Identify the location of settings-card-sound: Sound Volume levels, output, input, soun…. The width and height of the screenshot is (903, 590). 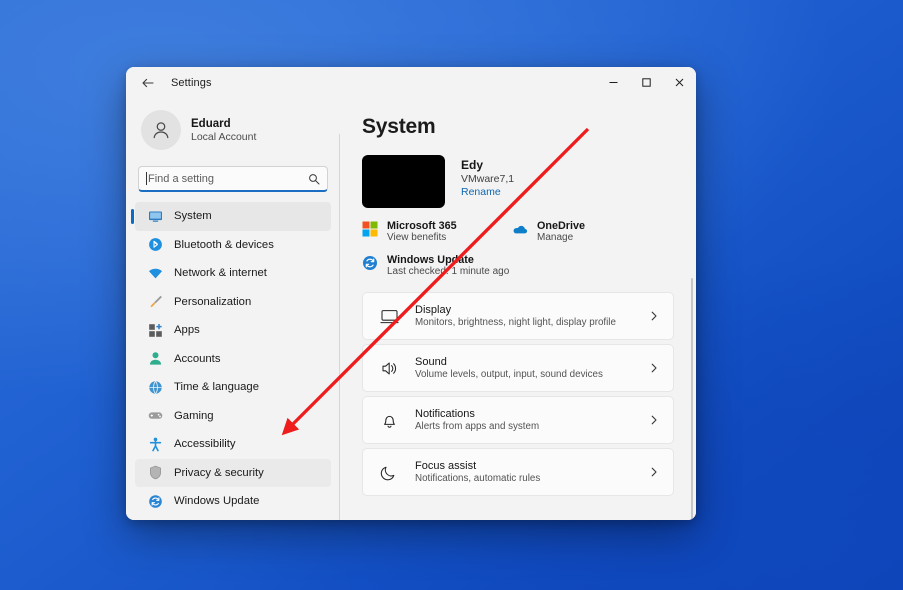
(518, 368).